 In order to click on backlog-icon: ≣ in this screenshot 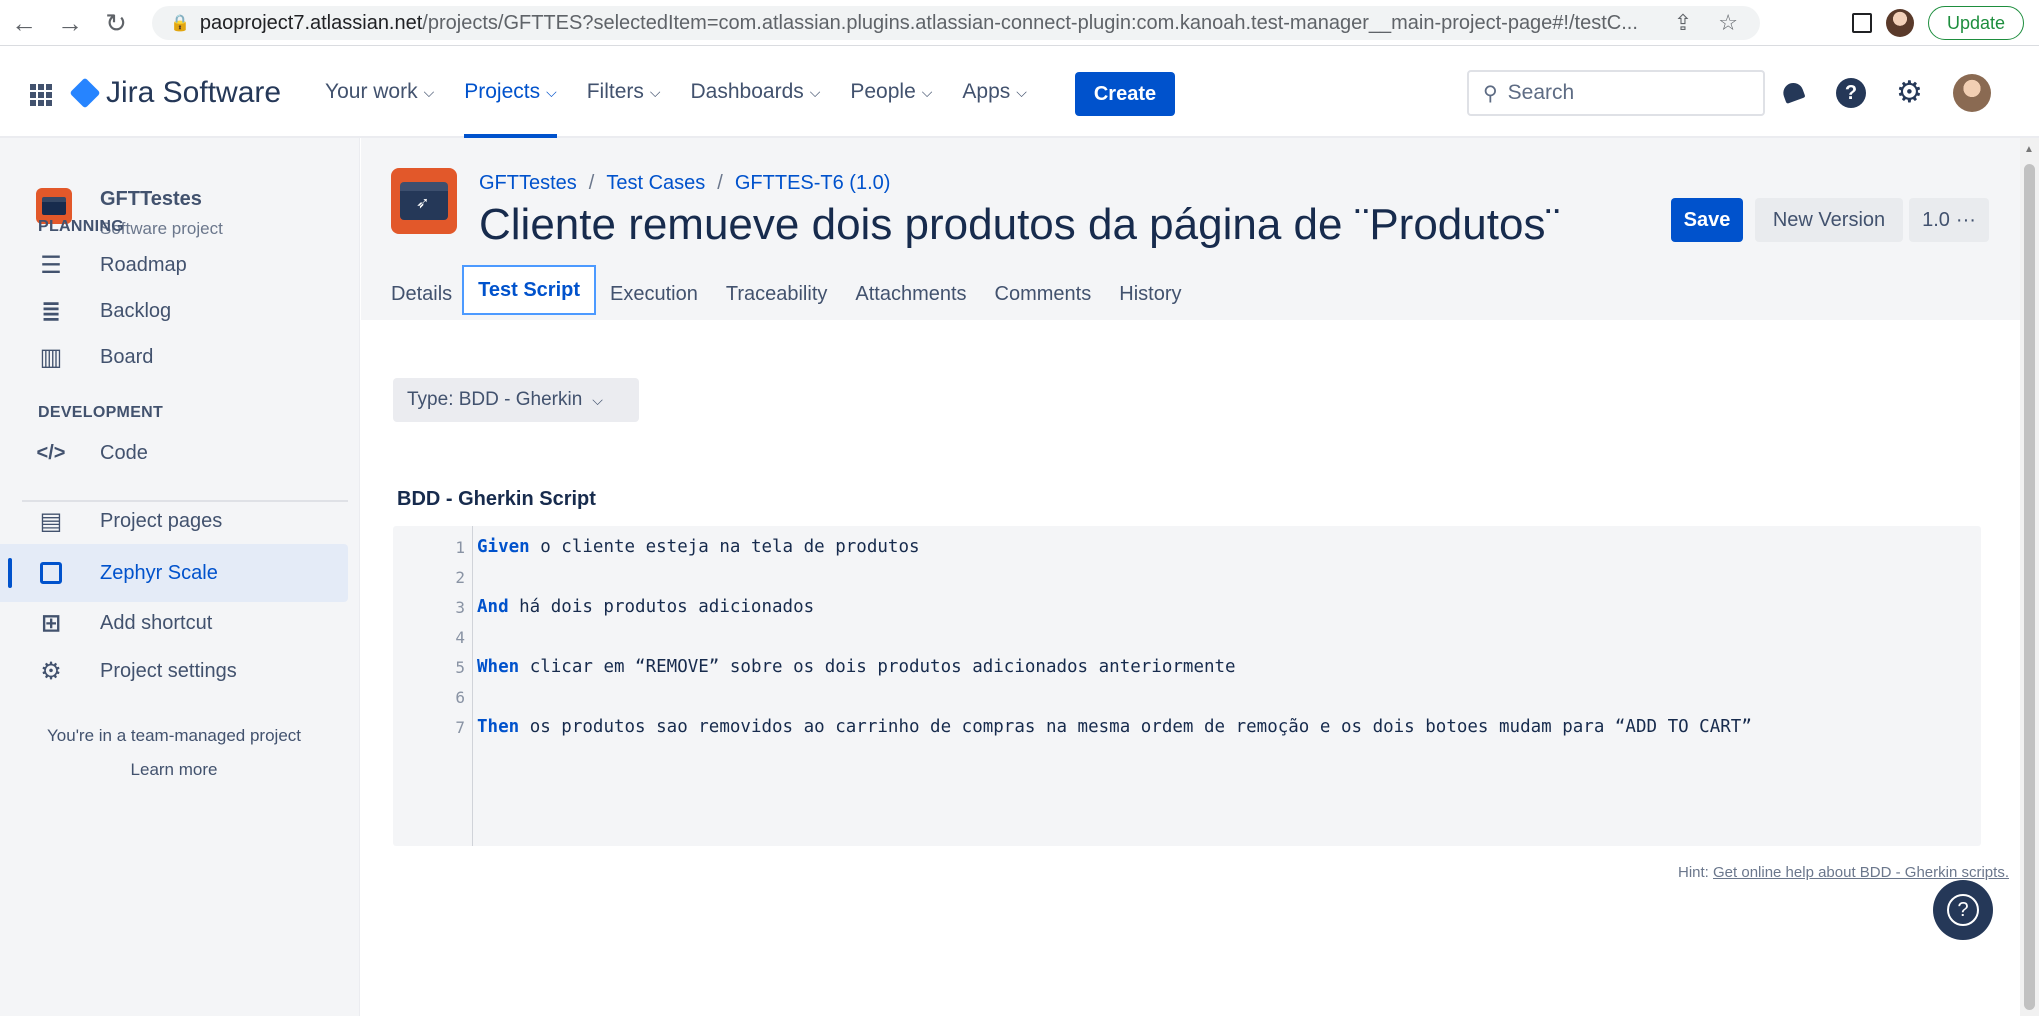, I will do `click(51, 311)`.